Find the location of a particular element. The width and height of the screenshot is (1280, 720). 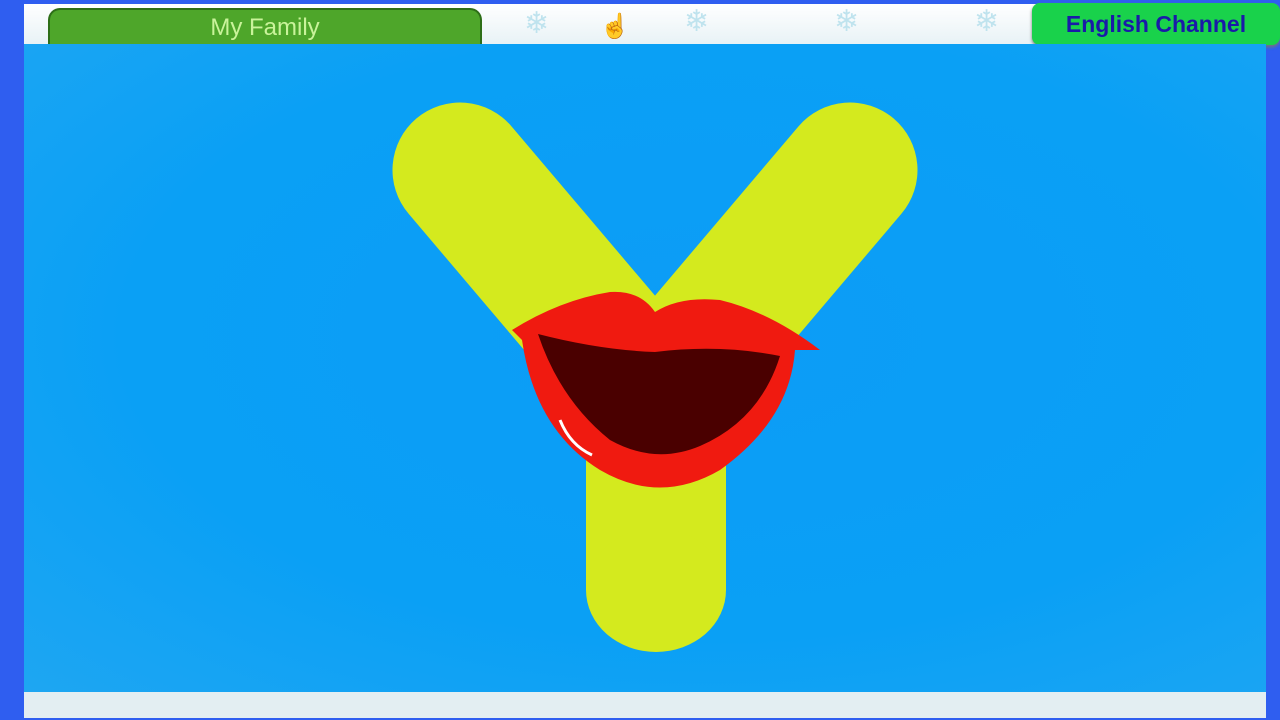

lips-mouth is located at coordinates (666, 389).